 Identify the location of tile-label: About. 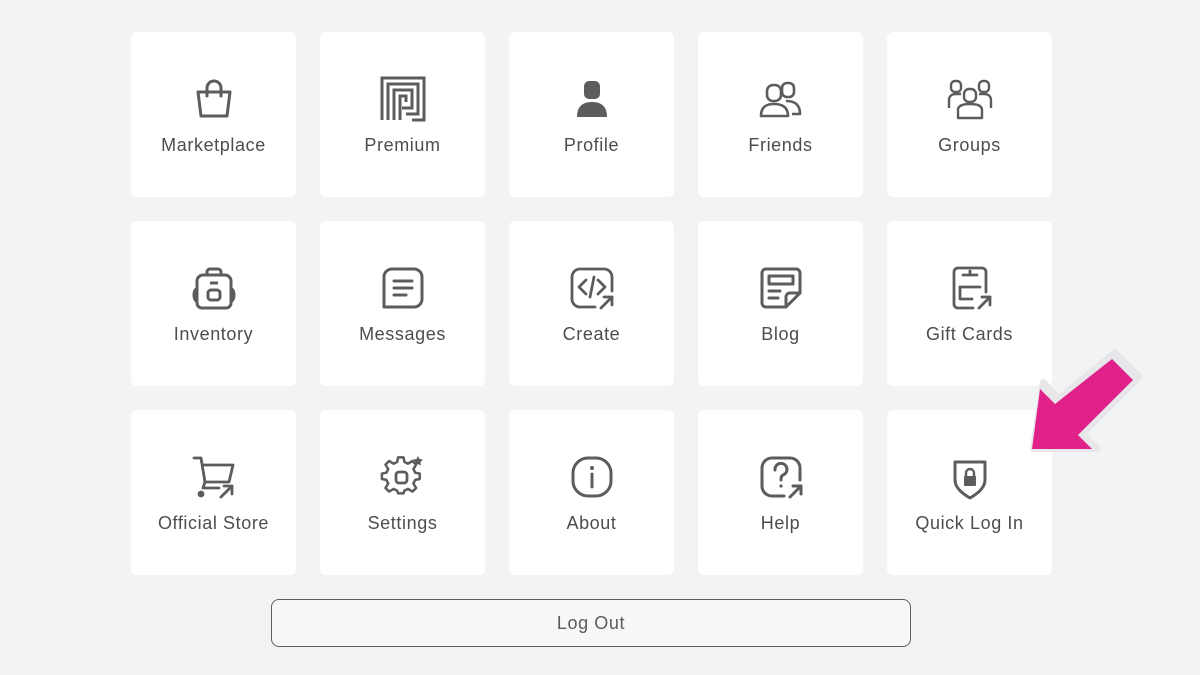
(591, 523).